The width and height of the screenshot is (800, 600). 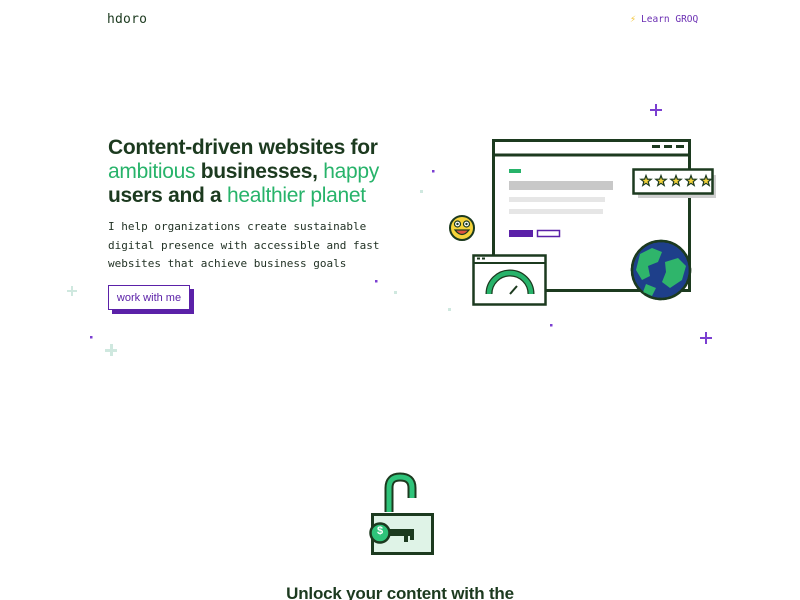 What do you see at coordinates (127, 19) in the screenshot?
I see `site-logo: hdoro` at bounding box center [127, 19].